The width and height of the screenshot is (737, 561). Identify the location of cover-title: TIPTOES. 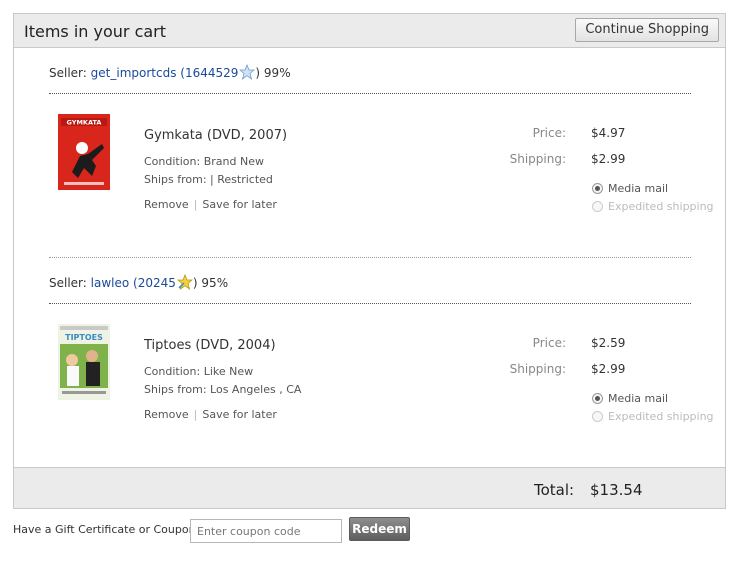
(84, 337).